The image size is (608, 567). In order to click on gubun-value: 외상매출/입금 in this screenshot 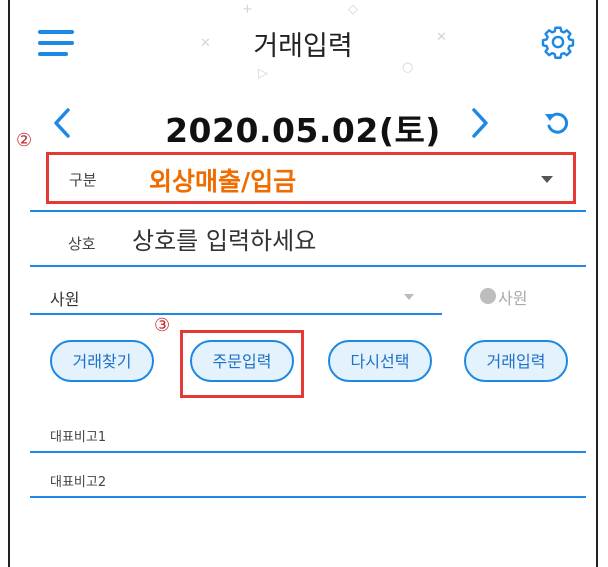, I will do `click(223, 181)`.